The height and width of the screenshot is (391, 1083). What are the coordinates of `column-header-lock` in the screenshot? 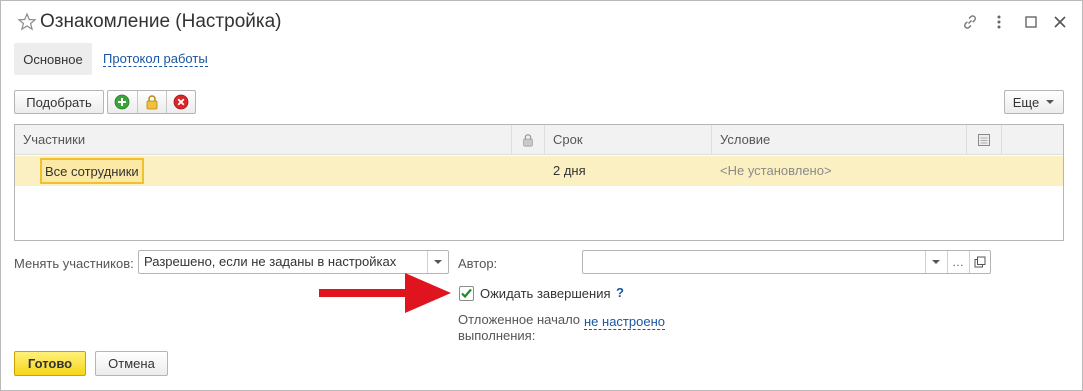 It's located at (528, 140).